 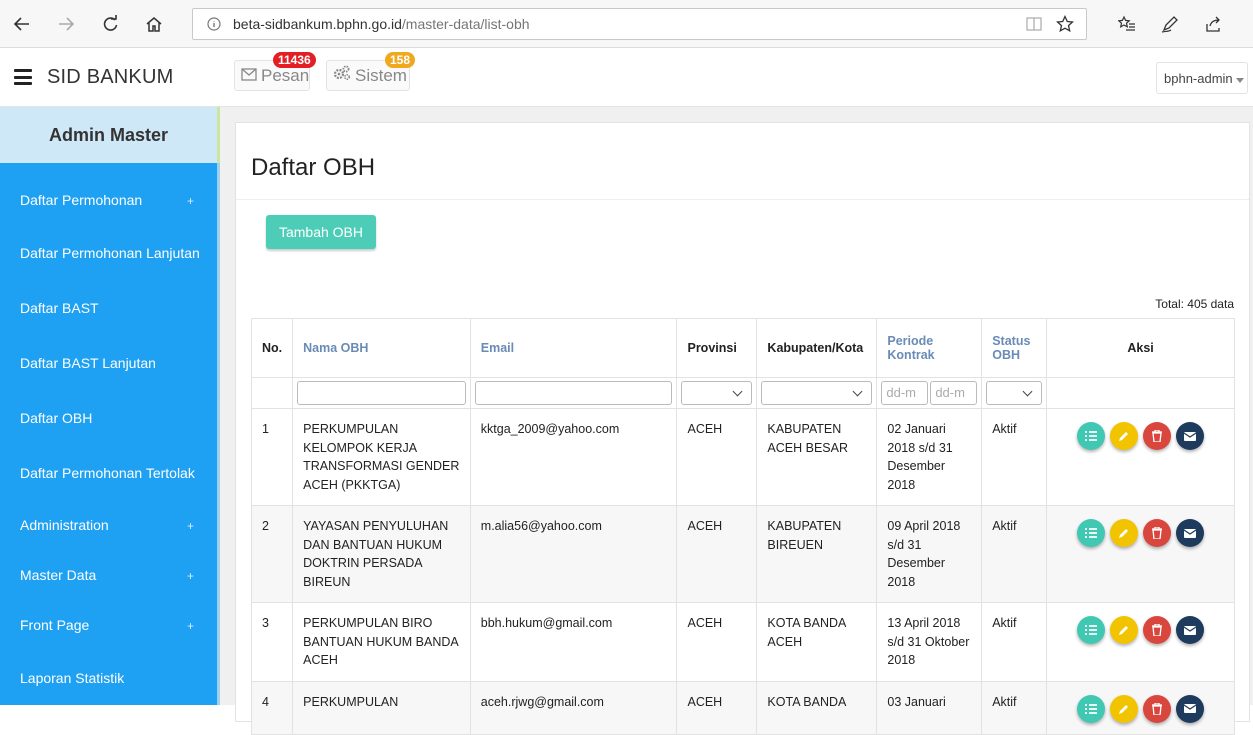 What do you see at coordinates (817, 348) in the screenshot?
I see `column-header-kabupaten: Kabupaten/Kota` at bounding box center [817, 348].